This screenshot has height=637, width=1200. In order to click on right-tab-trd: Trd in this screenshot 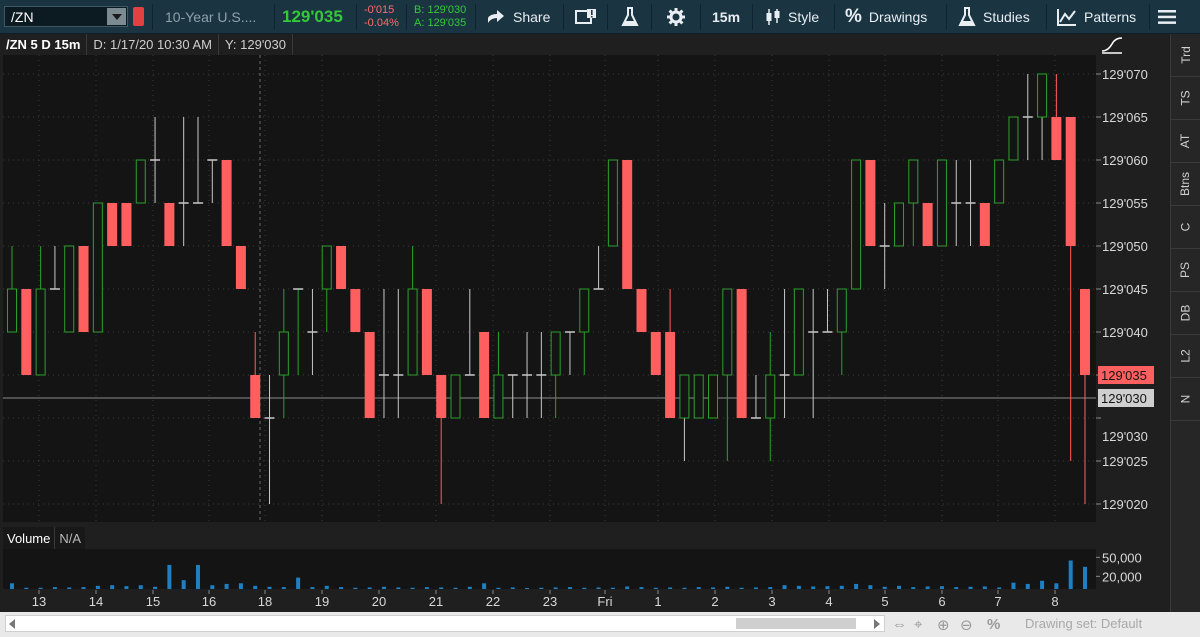, I will do `click(1185, 55)`.